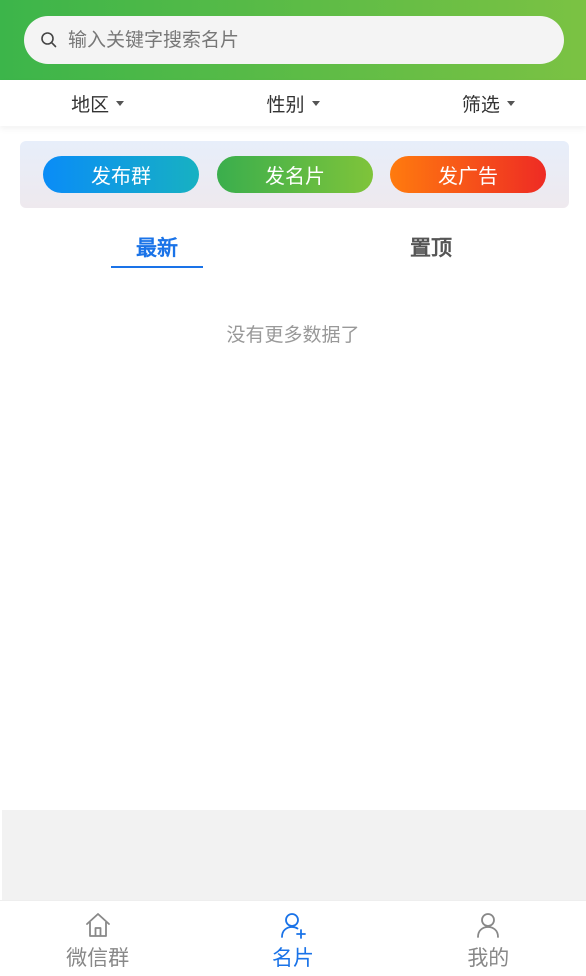  I want to click on tab-pinned: 置顶, so click(431, 247).